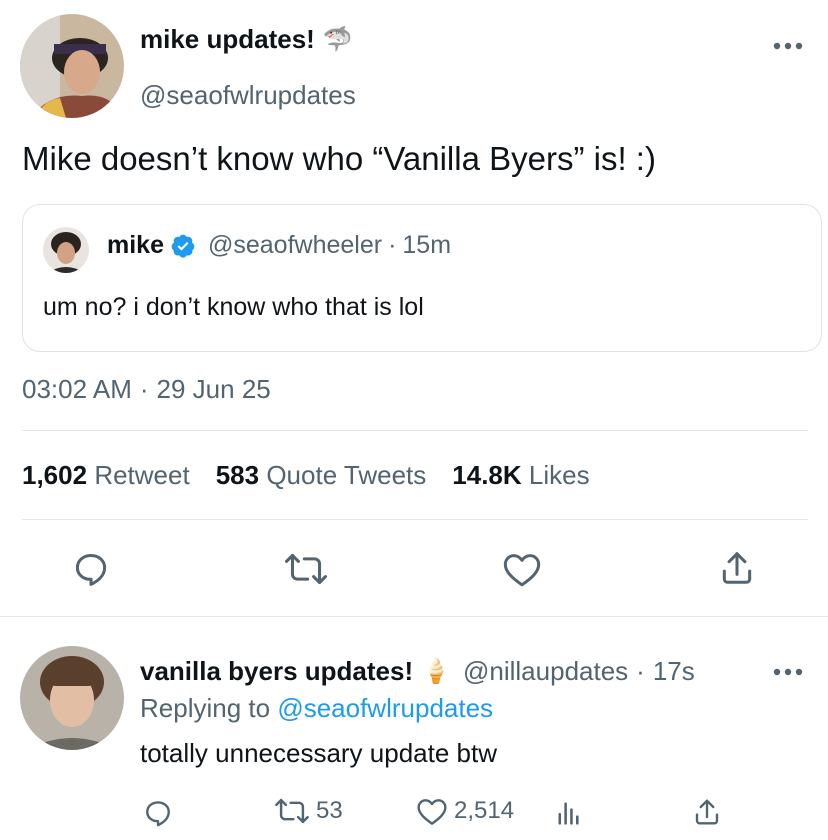  Describe the element at coordinates (306, 569) in the screenshot. I see `retweet-icon` at that location.